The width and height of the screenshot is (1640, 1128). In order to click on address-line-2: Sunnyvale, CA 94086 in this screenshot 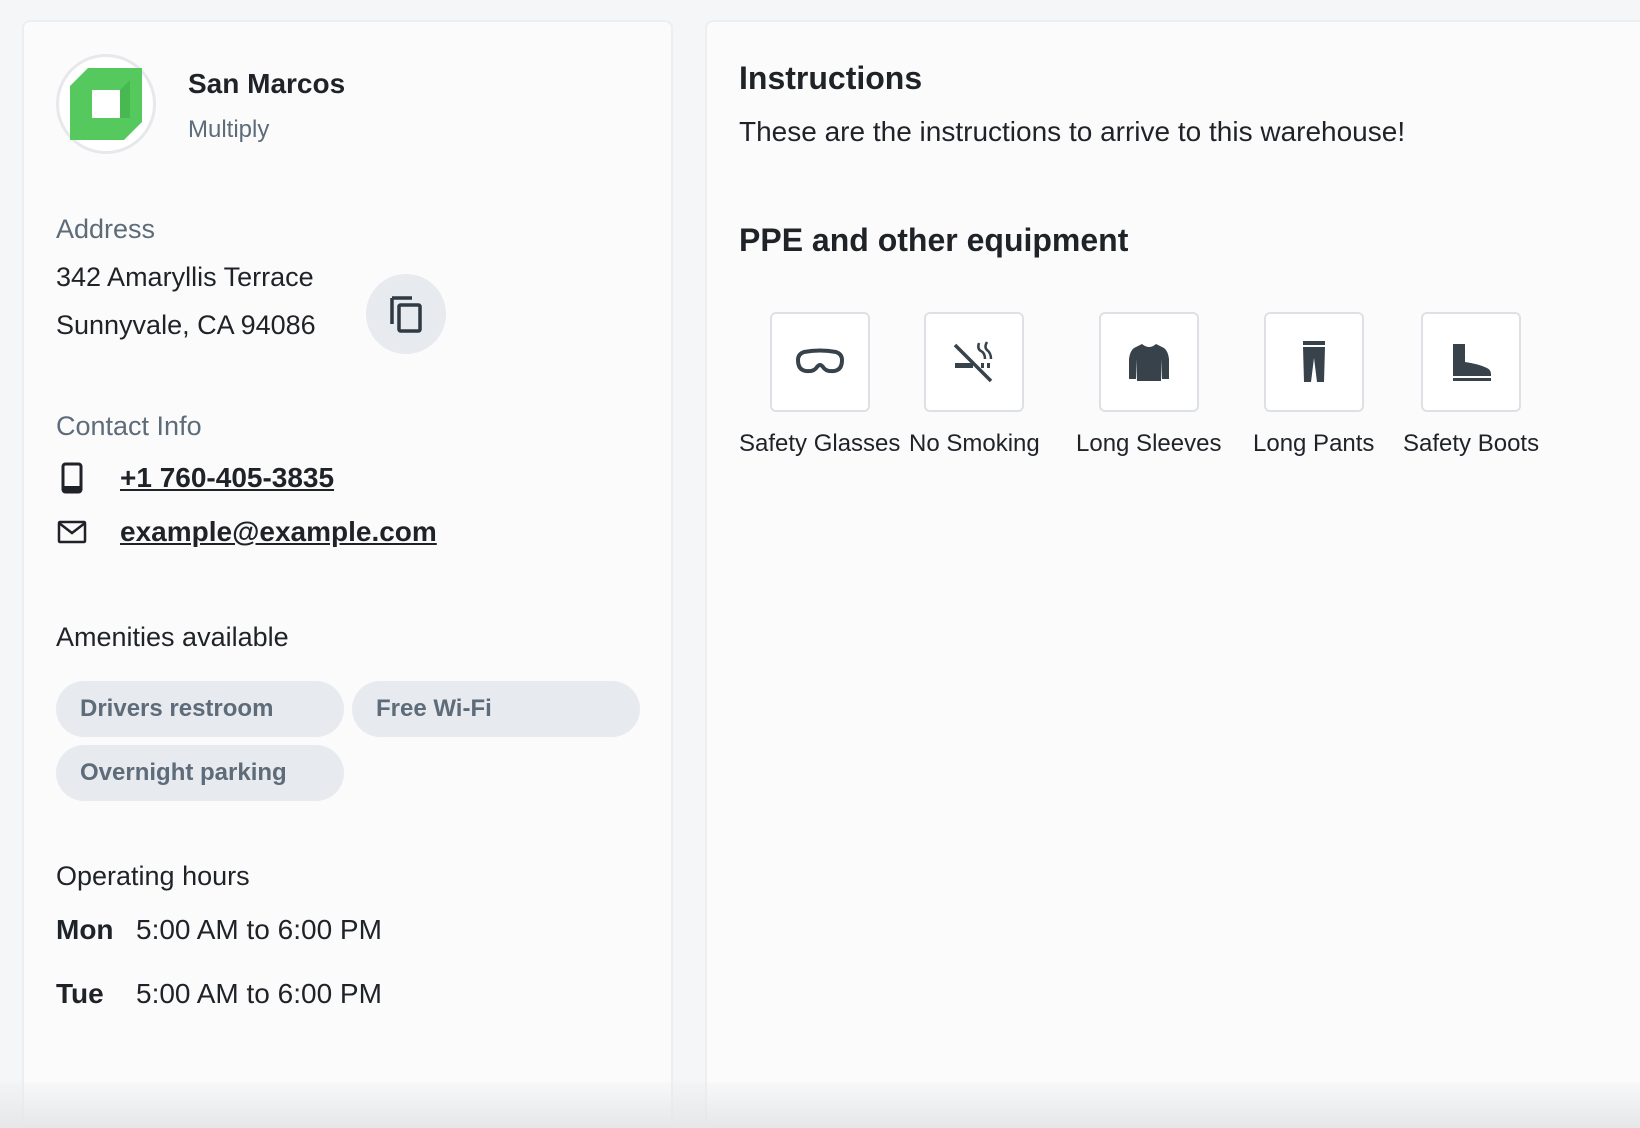, I will do `click(186, 325)`.